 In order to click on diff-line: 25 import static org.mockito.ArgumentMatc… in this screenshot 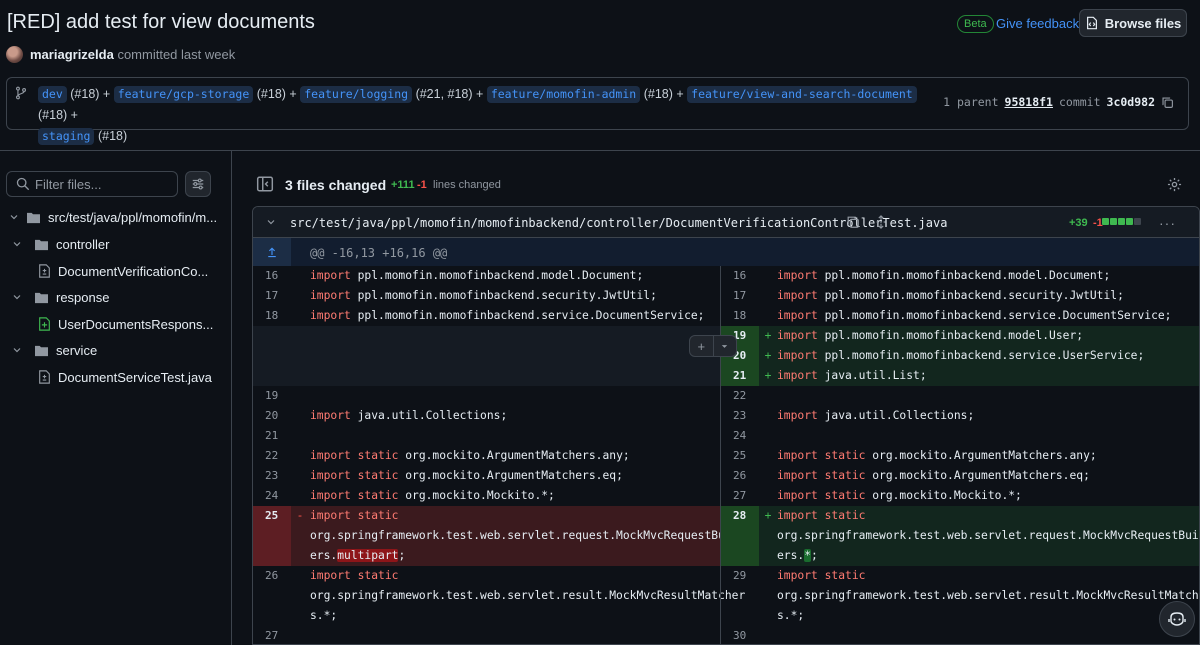, I will do `click(915, 455)`.